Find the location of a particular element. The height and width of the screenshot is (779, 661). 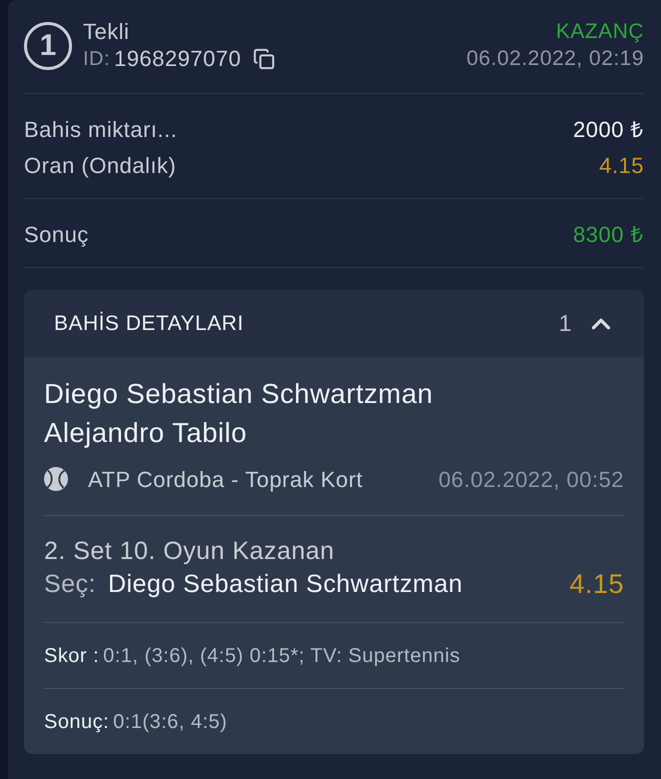

bet-details-header: BAHİS DETAYLARI 1 is located at coordinates (334, 323).